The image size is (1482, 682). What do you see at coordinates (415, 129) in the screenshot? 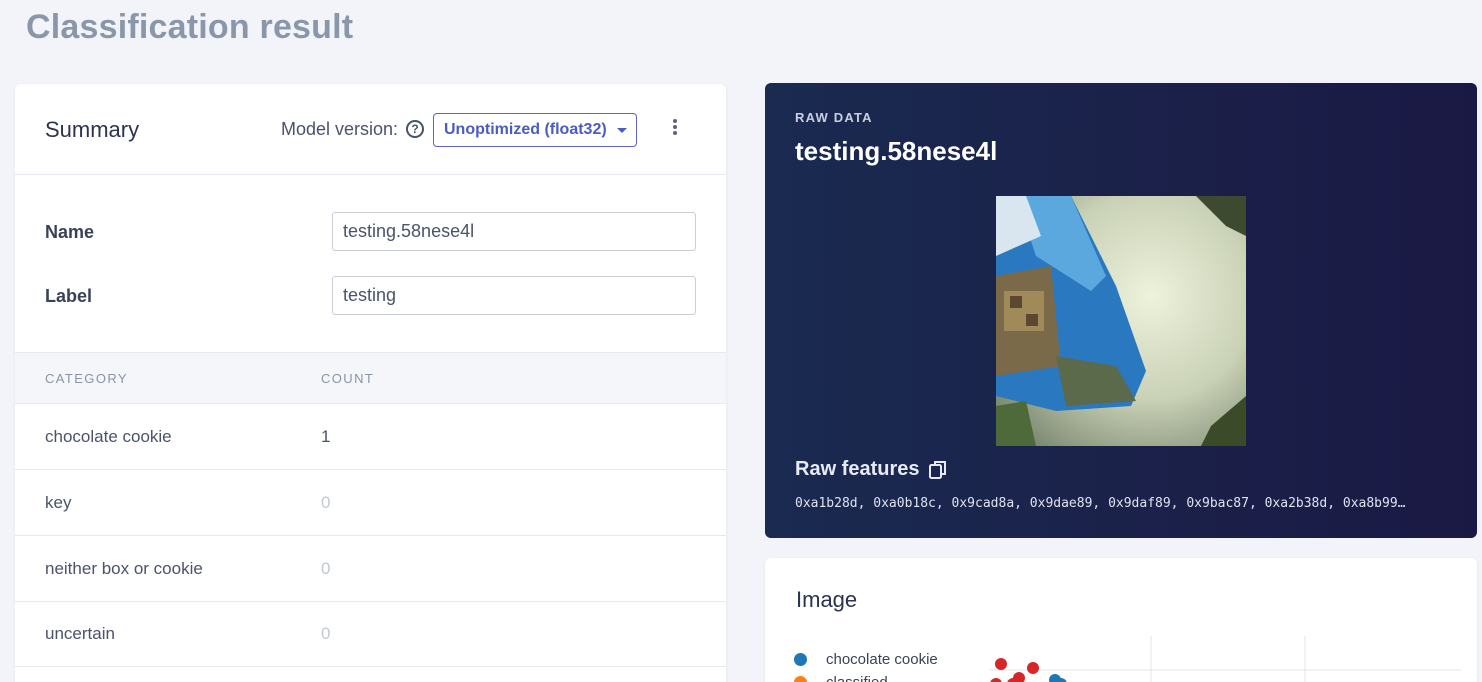
I see `help-icon: ?` at bounding box center [415, 129].